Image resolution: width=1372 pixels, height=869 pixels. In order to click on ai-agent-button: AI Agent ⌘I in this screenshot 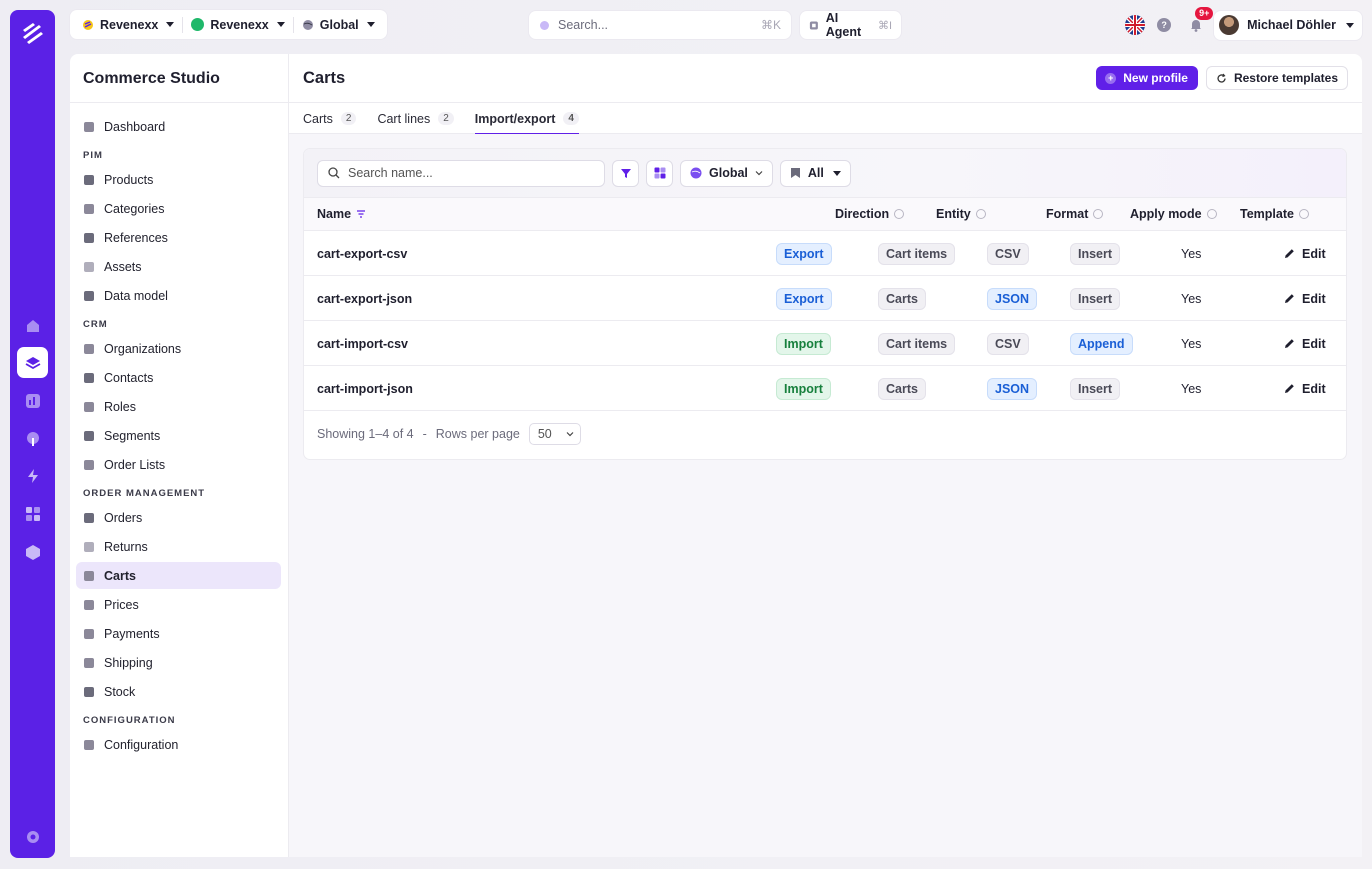, I will do `click(850, 25)`.